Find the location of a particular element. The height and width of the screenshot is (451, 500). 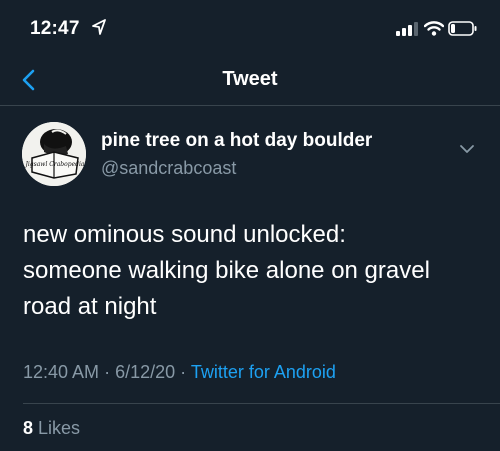

tweet-text-line: road at night is located at coordinates (90, 306).